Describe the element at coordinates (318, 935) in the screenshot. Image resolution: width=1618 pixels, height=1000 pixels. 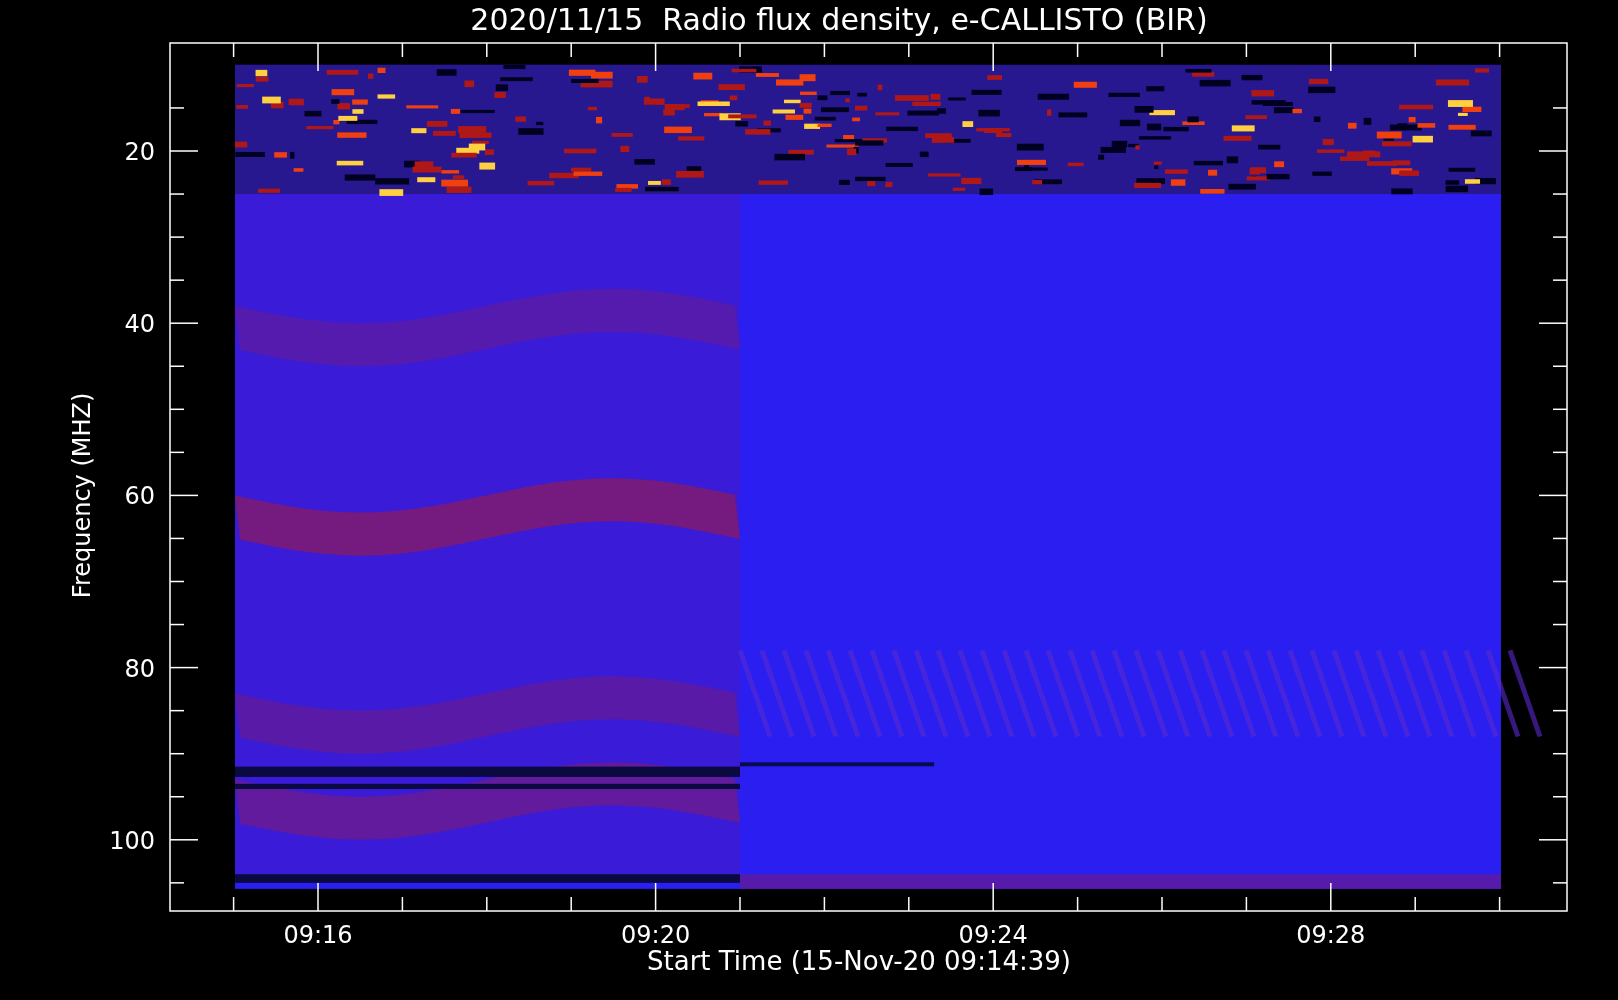
I see `x-tick-label: 09:16` at that location.